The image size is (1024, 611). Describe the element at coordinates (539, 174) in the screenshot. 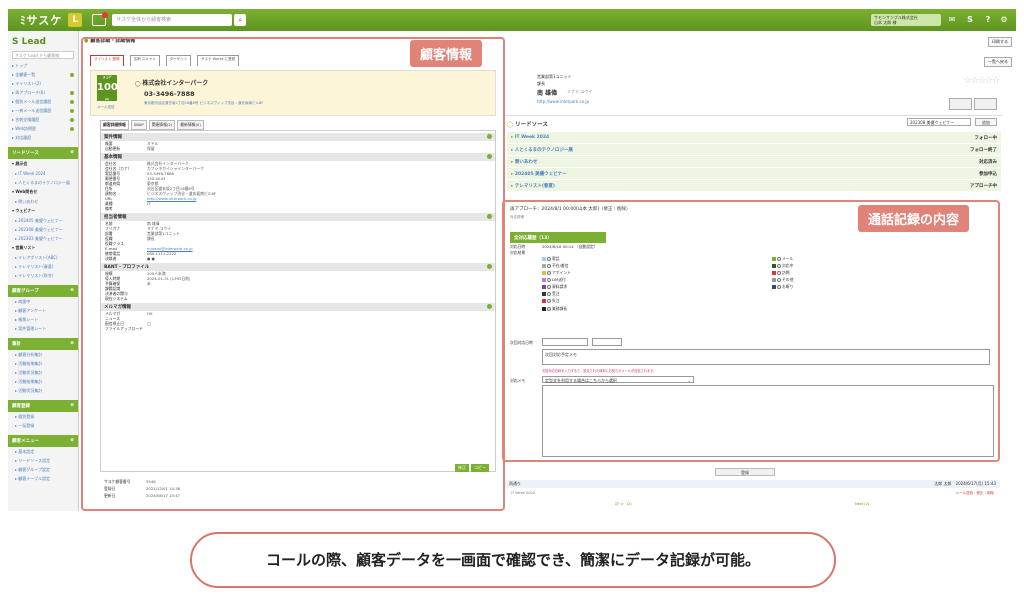

I see `lead-source-name: 202405 美優ウェビナー` at that location.